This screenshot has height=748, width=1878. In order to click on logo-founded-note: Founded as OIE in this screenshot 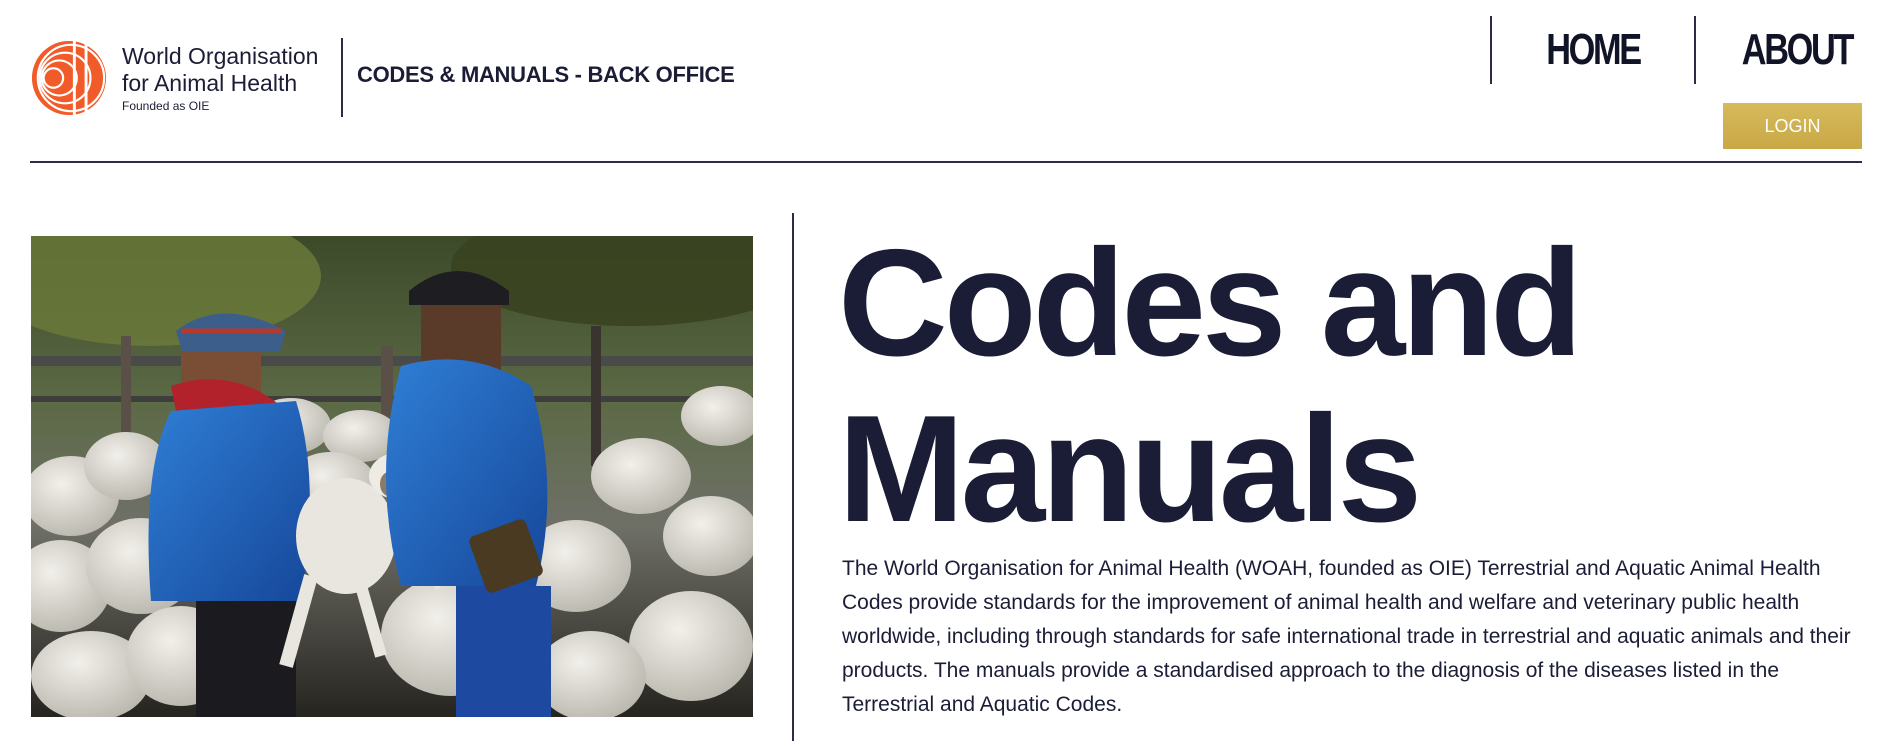, I will do `click(166, 105)`.